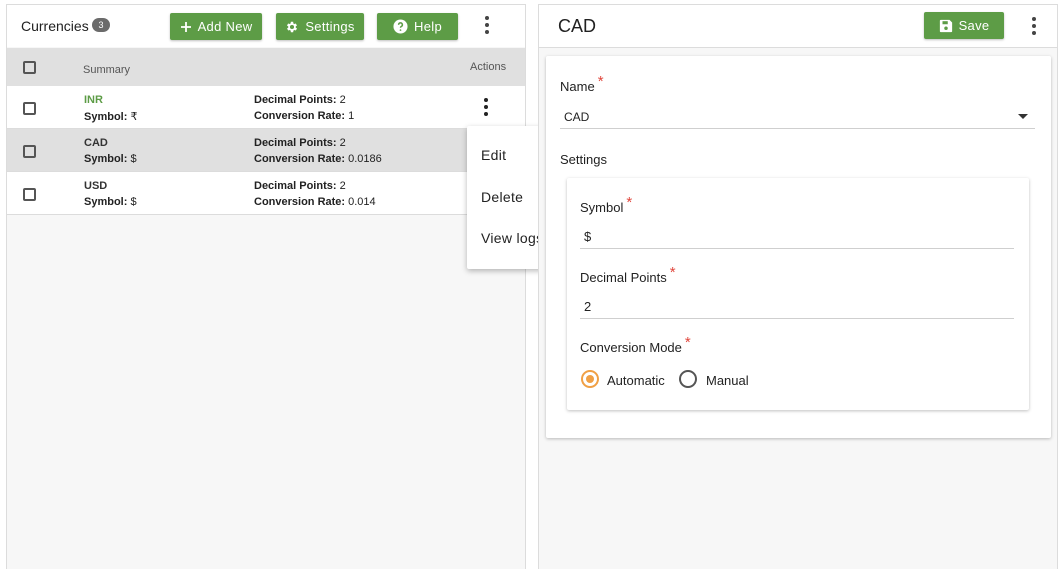 This screenshot has width=1064, height=569. What do you see at coordinates (304, 116) in the screenshot?
I see `currency-conversion-rate: Conversion Rate: 1` at bounding box center [304, 116].